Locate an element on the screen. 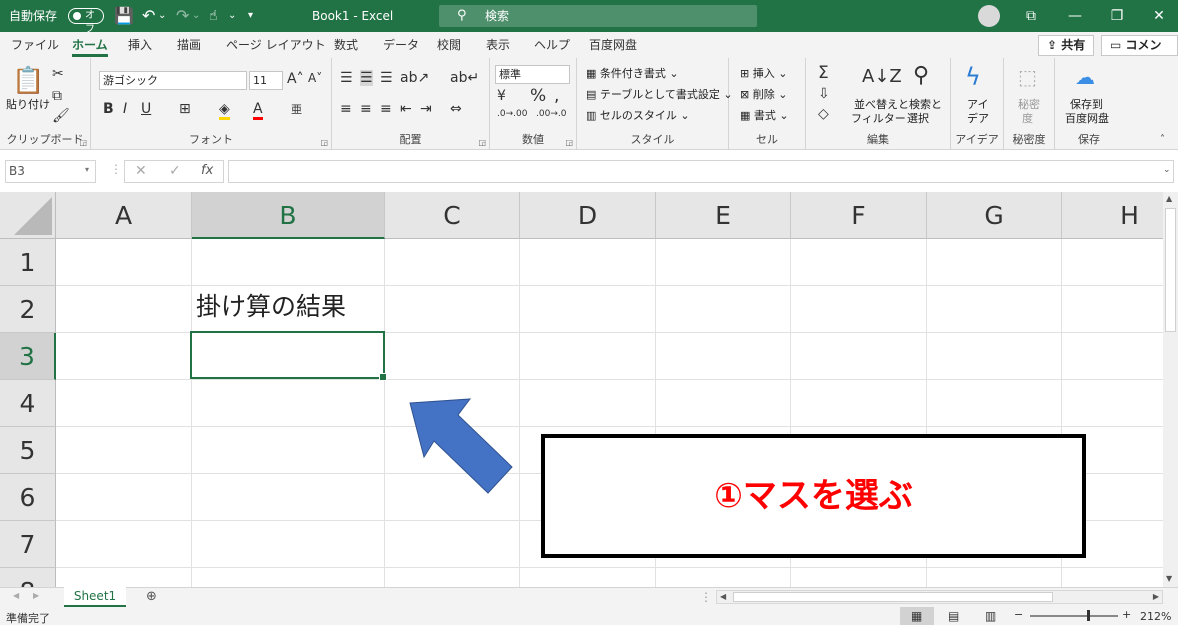 The image size is (1178, 626). decrease-decimal-icon: .00→.0 is located at coordinates (551, 114).